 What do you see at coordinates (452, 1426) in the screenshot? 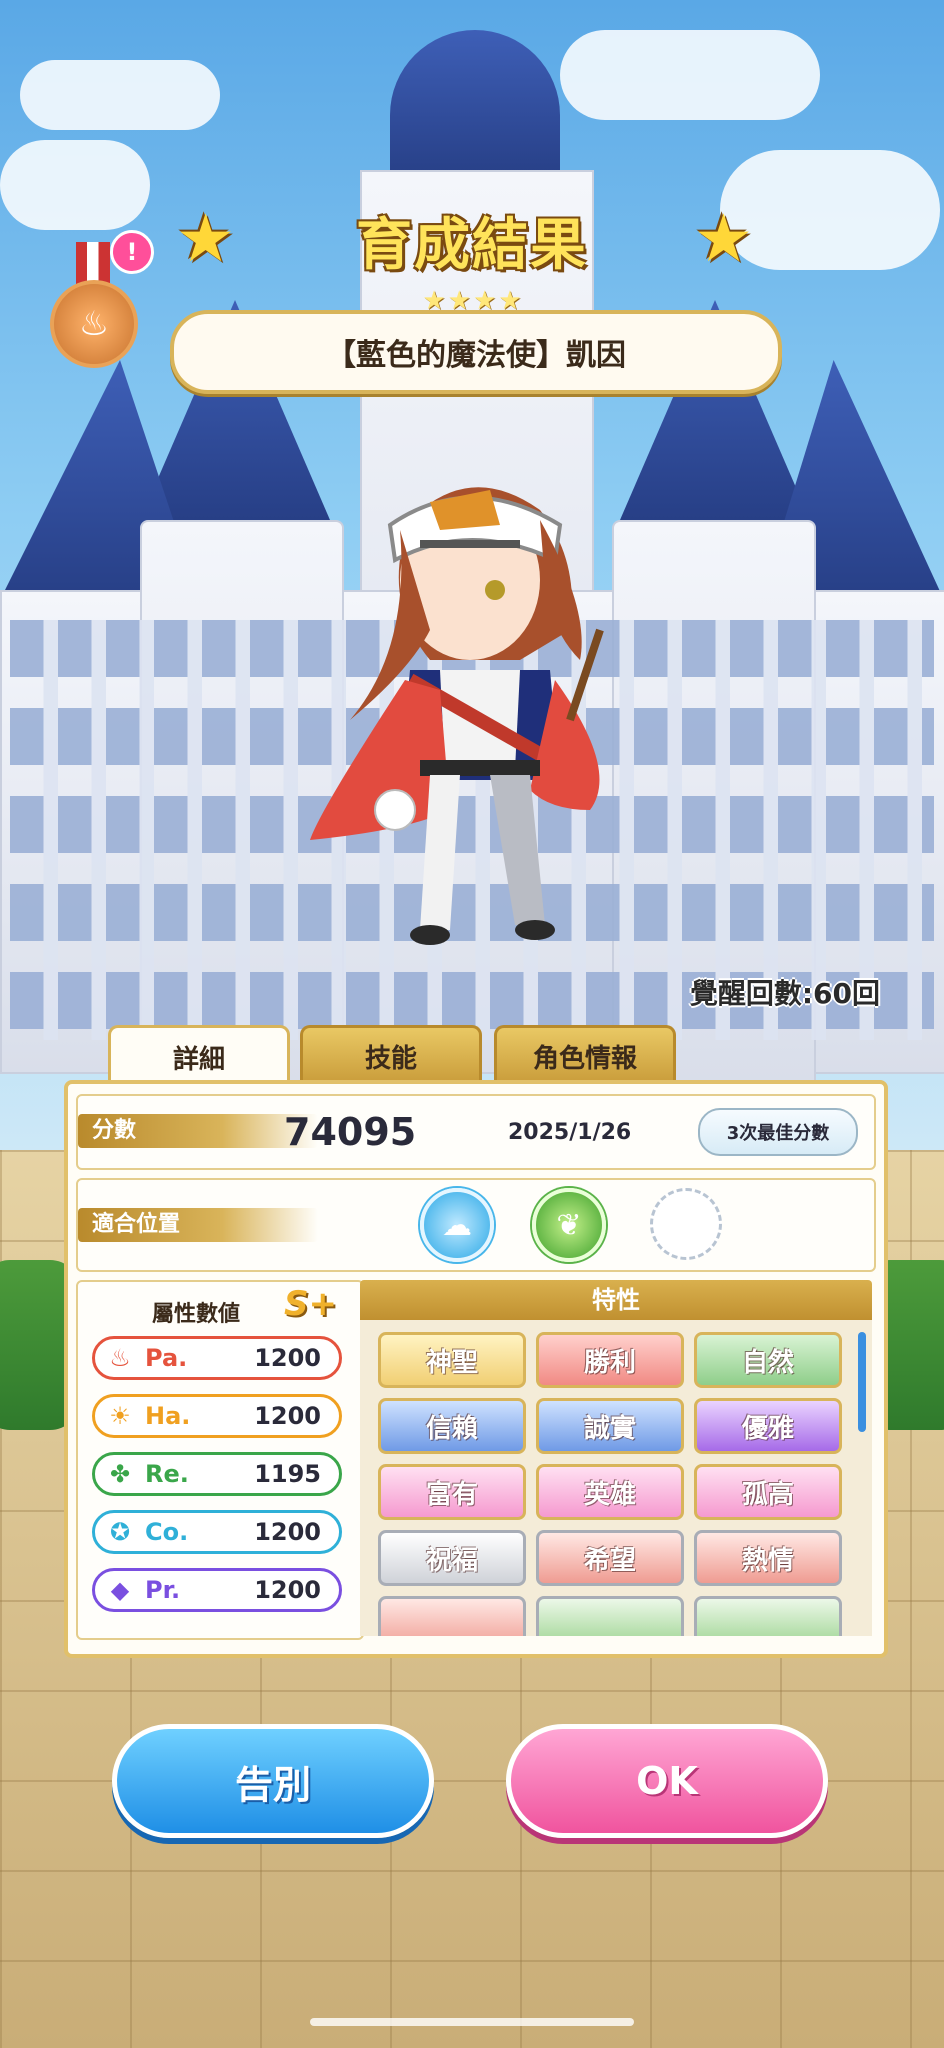
I see `trait-item: 信賴` at bounding box center [452, 1426].